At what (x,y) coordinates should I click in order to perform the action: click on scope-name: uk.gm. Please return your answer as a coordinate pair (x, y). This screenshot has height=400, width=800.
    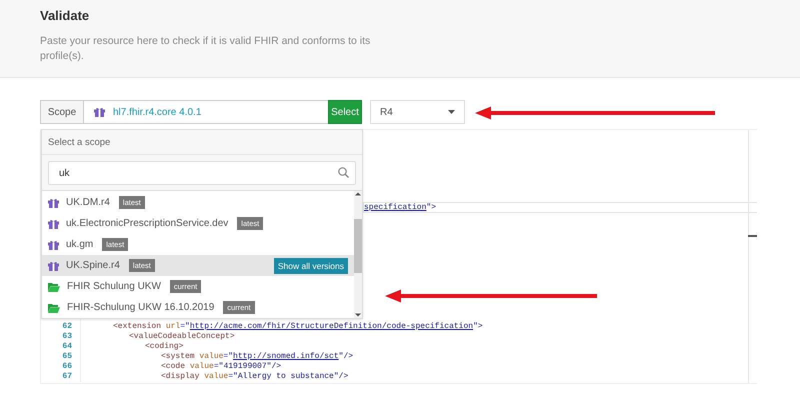
    Looking at the image, I should click on (80, 244).